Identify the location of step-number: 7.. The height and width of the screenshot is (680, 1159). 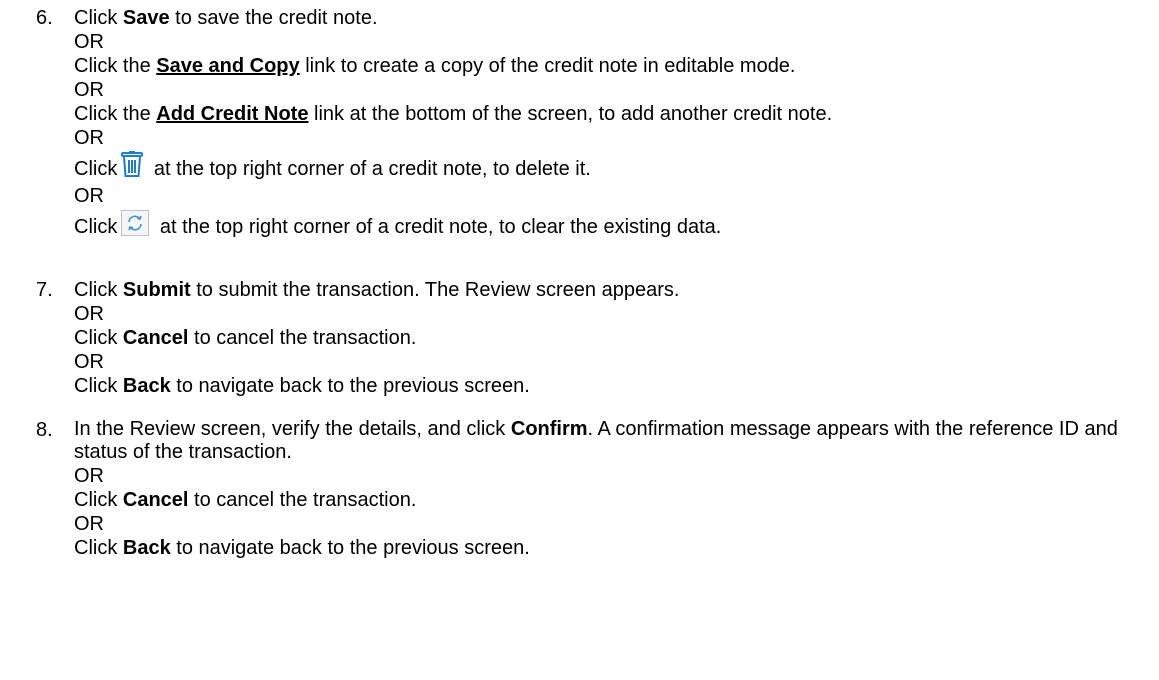
(44, 290).